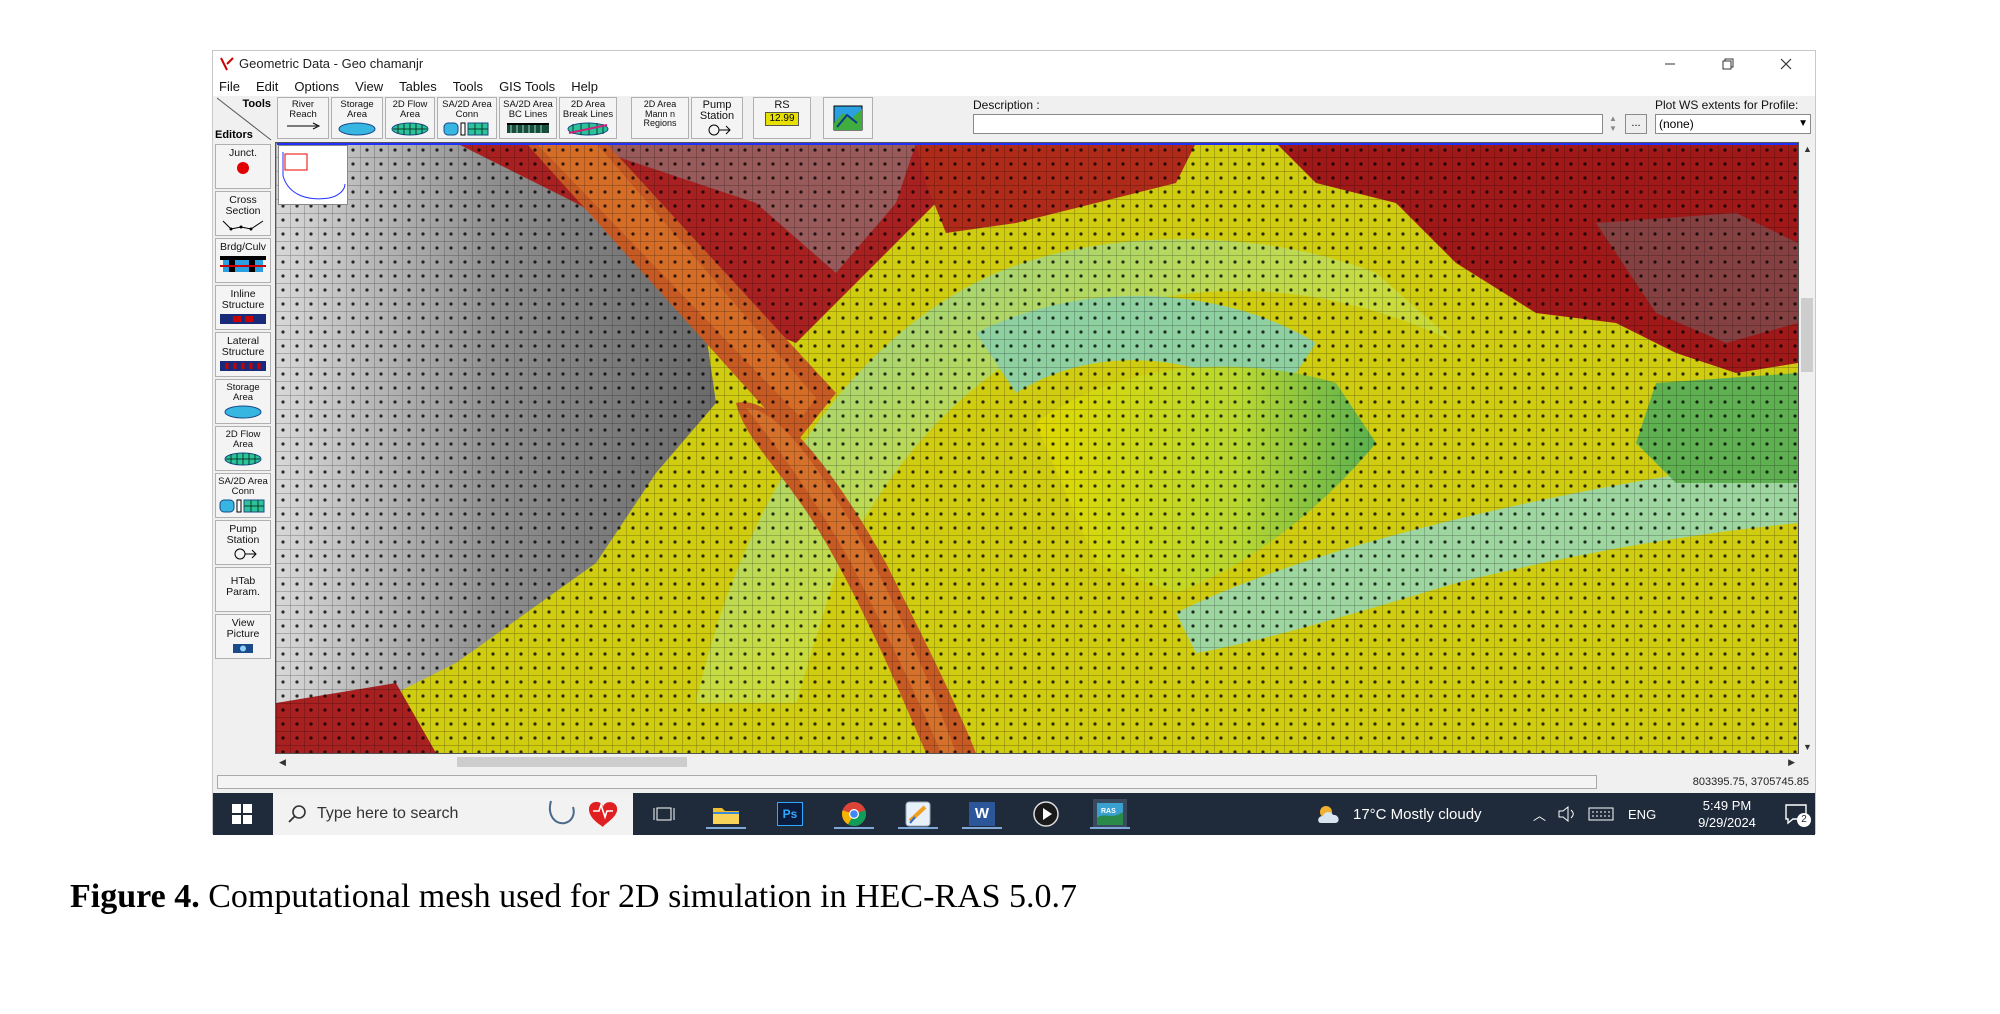  What do you see at coordinates (717, 118) in the screenshot?
I see `pump-station-button: Pump Station` at bounding box center [717, 118].